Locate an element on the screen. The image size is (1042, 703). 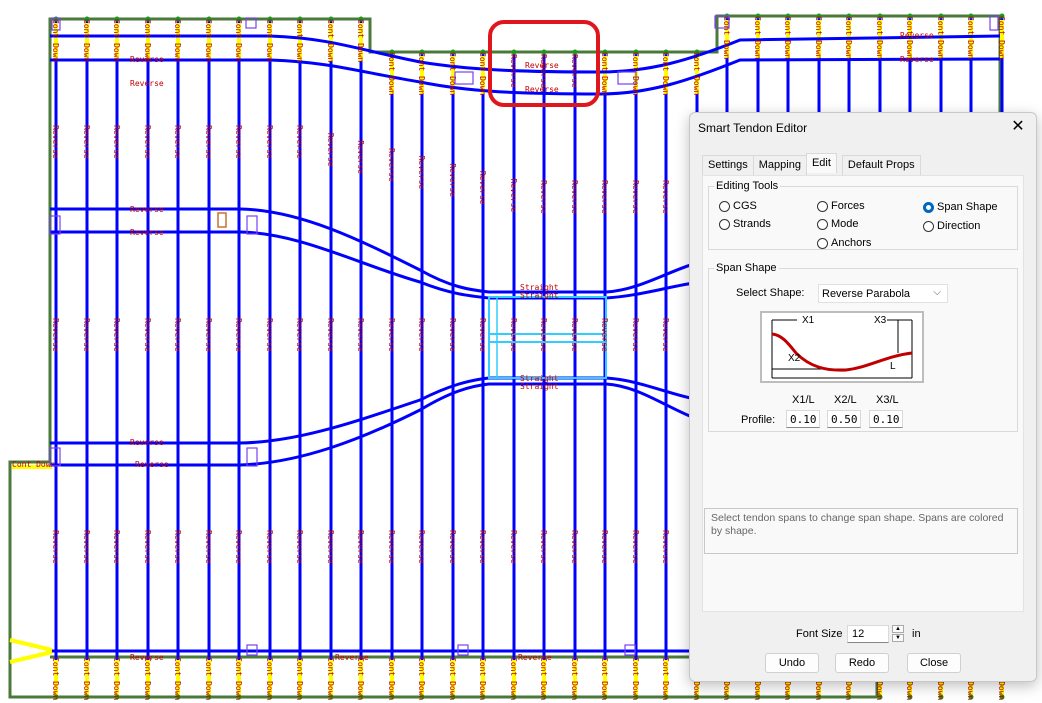
radio-strands: Strands is located at coordinates (745, 224).